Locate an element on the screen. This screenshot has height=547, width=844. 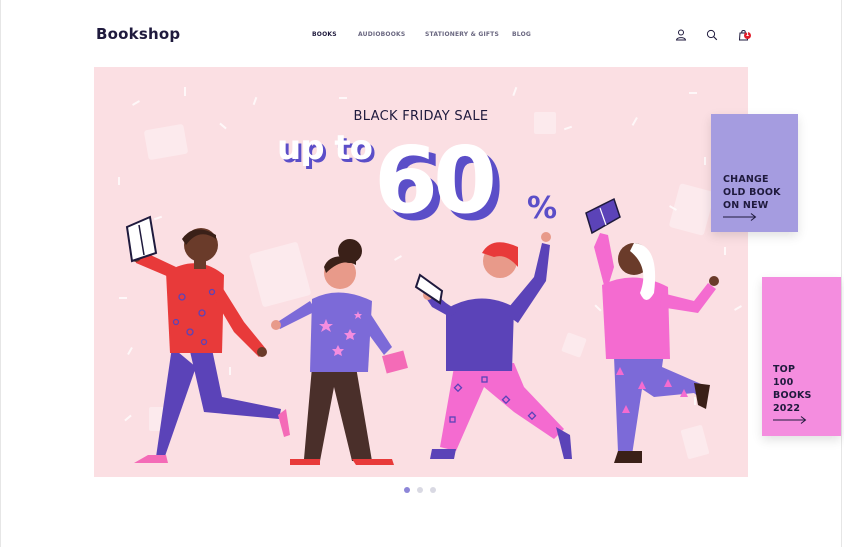
hero-discount: 60 is located at coordinates (433, 180).